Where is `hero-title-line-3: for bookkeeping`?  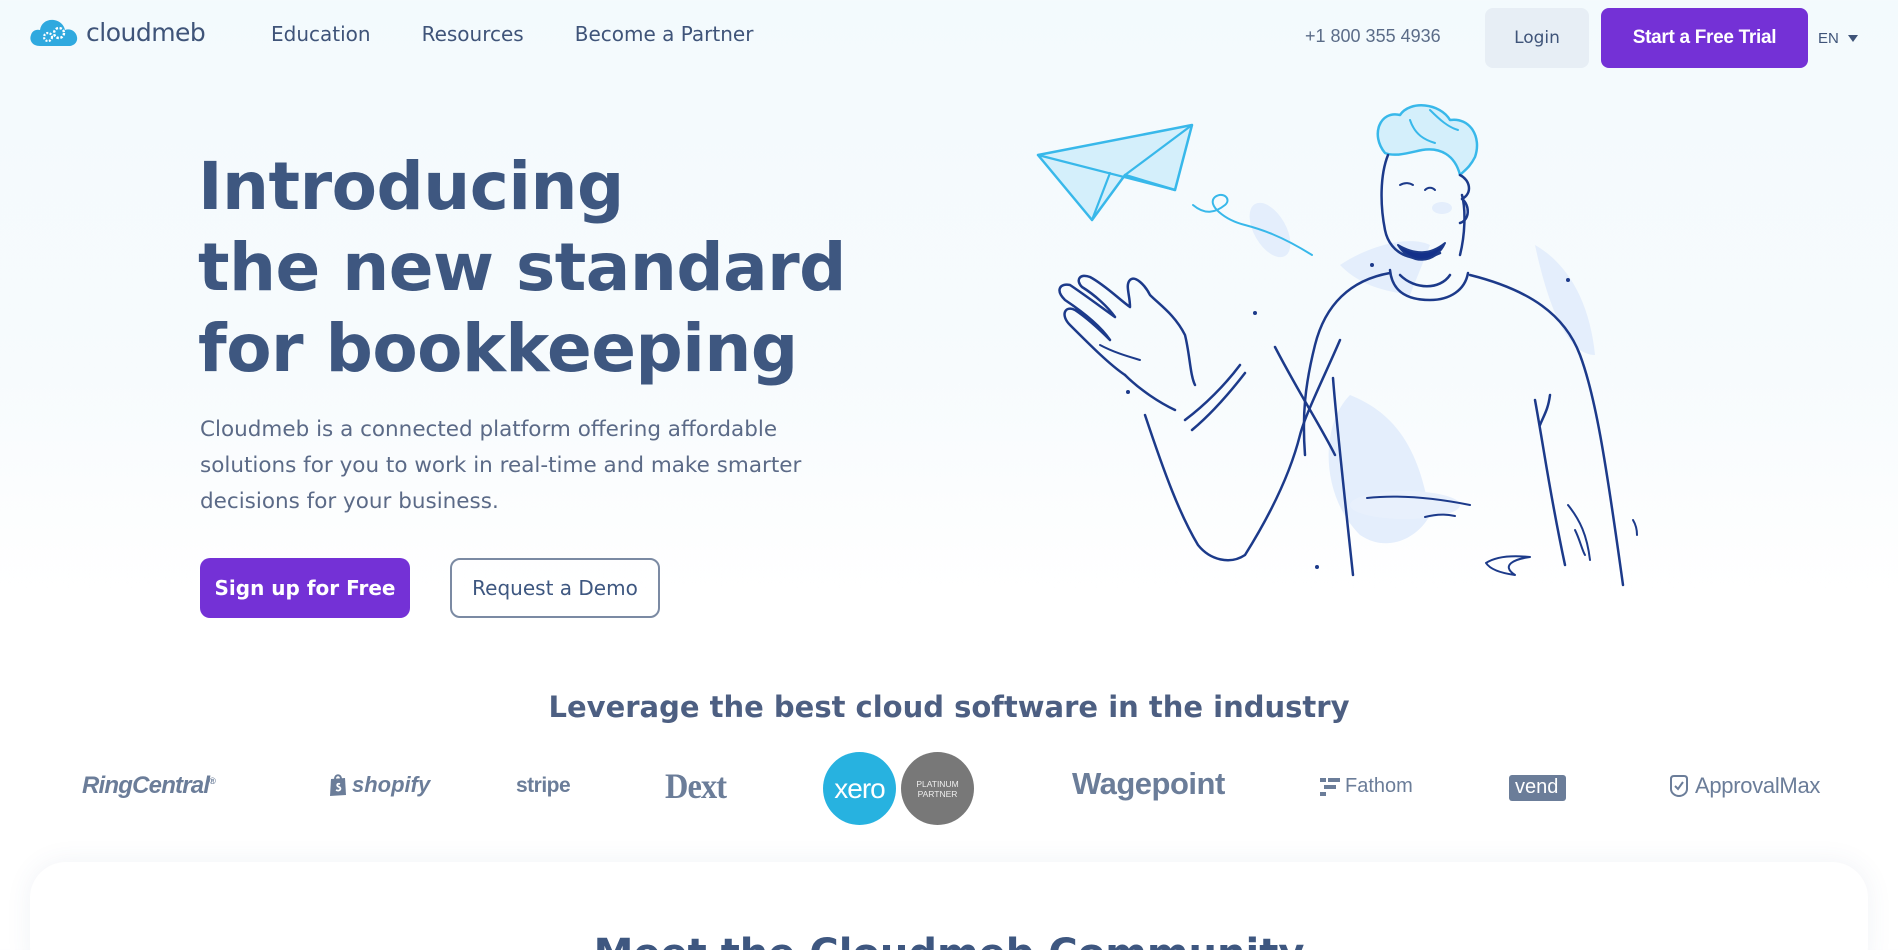
hero-title-line-3: for bookkeeping is located at coordinates (498, 348).